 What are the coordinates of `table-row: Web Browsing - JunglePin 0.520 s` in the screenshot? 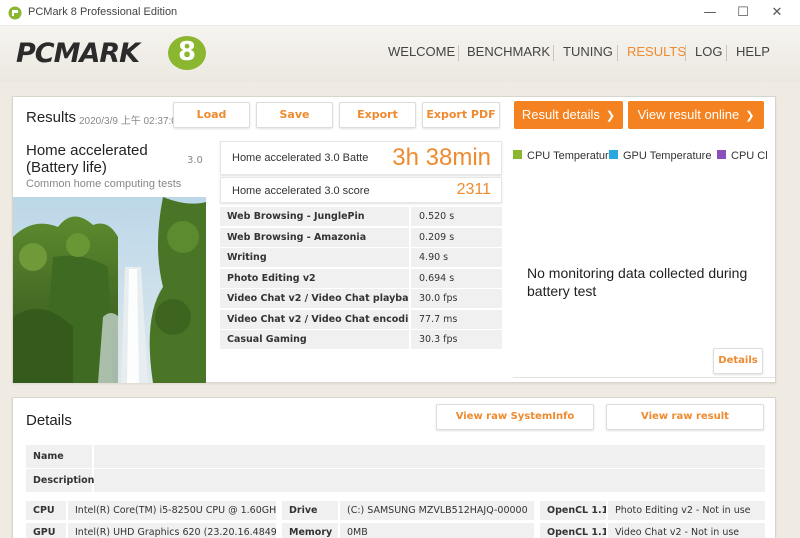 It's located at (361, 217).